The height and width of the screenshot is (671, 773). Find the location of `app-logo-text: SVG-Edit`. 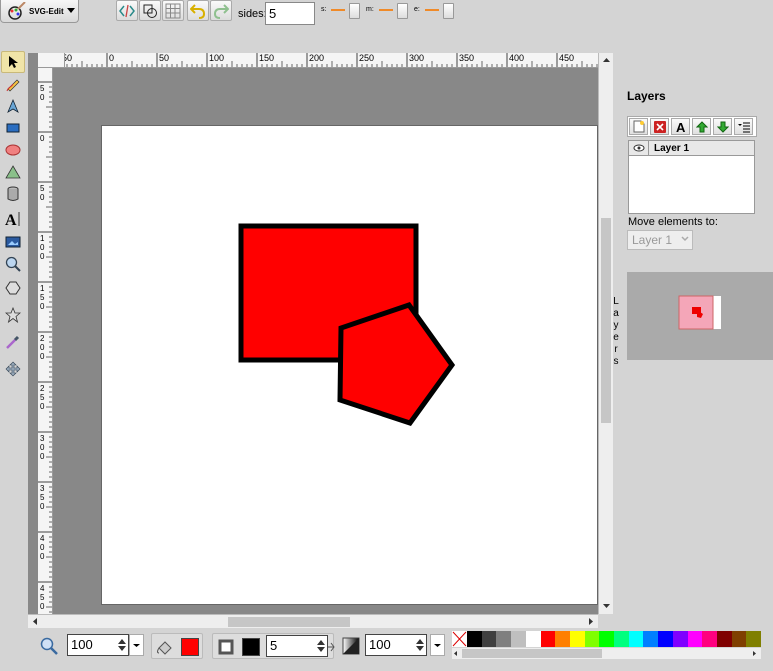

app-logo-text: SVG-Edit is located at coordinates (46, 11).